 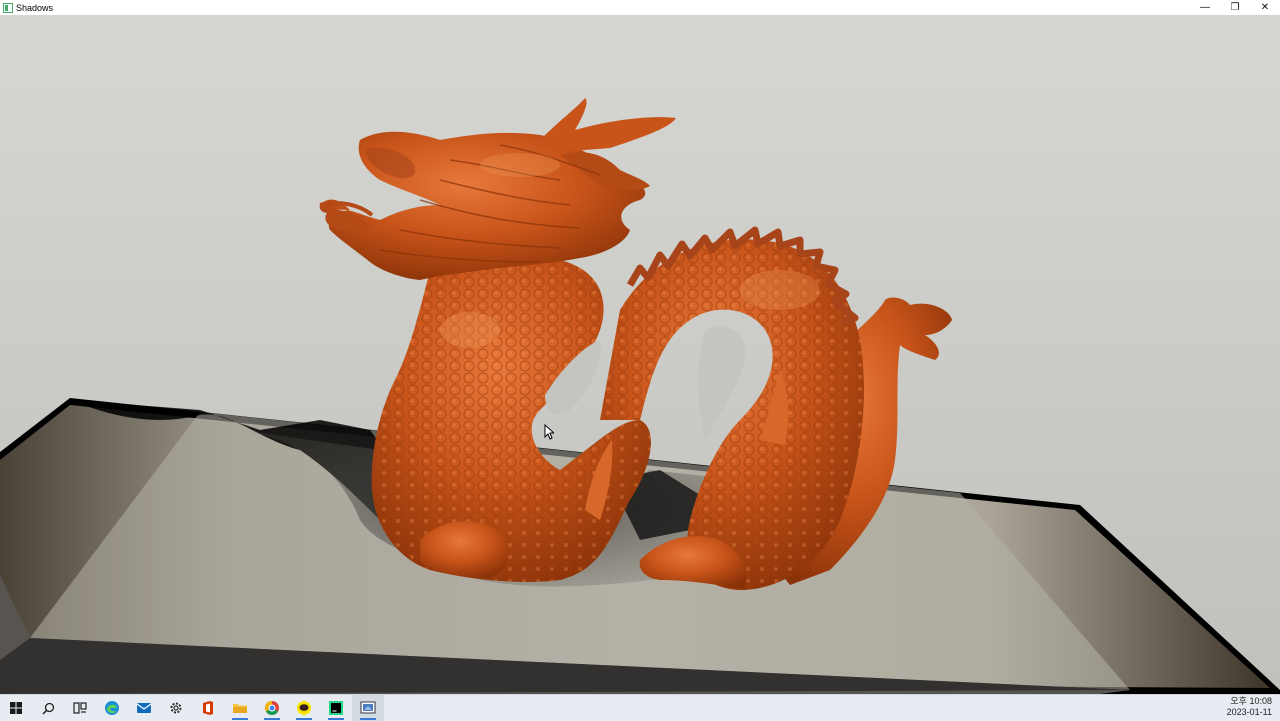 I want to click on app-icon, so click(x=8, y=7).